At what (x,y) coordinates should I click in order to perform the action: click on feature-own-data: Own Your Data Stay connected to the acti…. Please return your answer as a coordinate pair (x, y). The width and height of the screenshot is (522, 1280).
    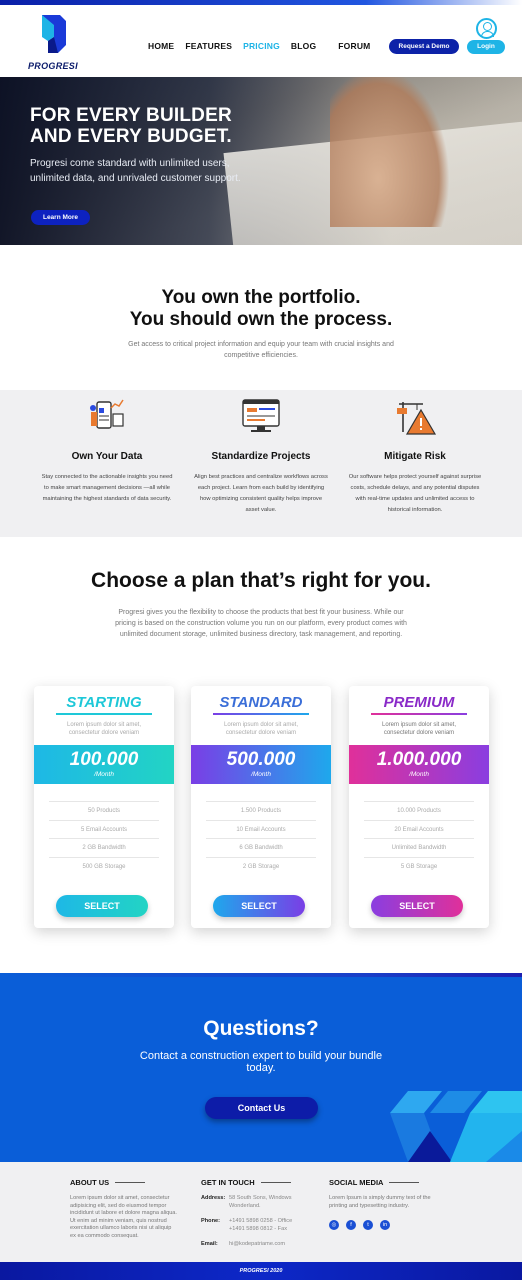
    Looking at the image, I should click on (107, 447).